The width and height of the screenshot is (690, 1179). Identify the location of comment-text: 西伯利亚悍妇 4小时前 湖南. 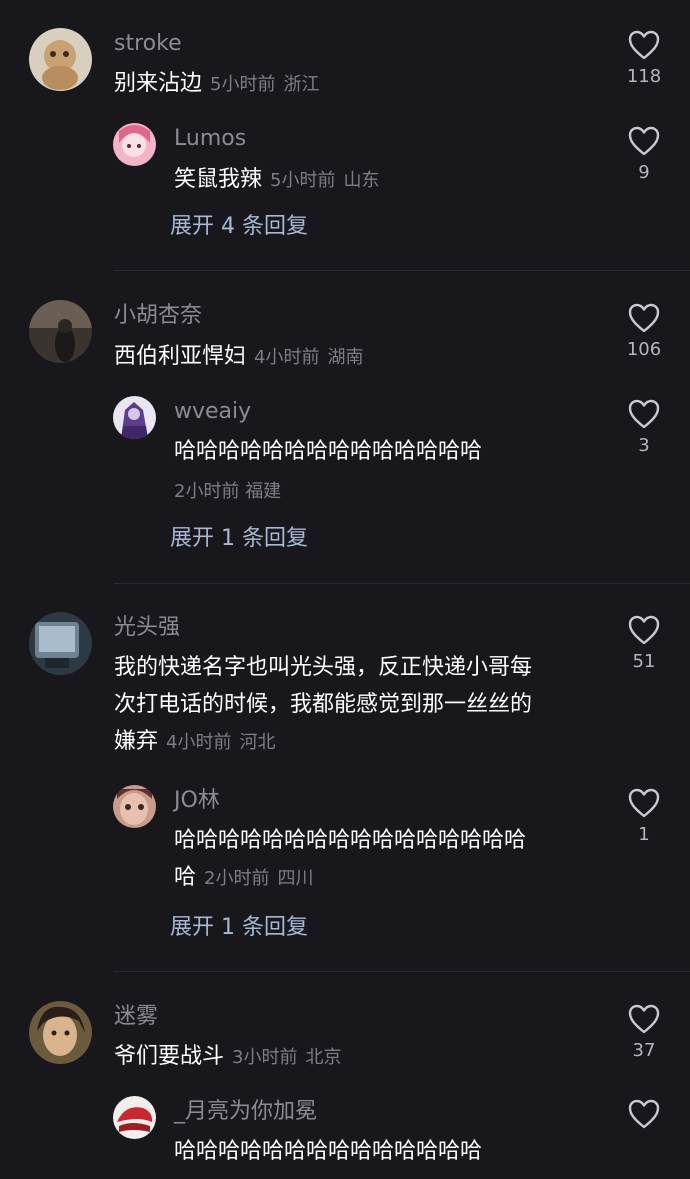
(238, 357).